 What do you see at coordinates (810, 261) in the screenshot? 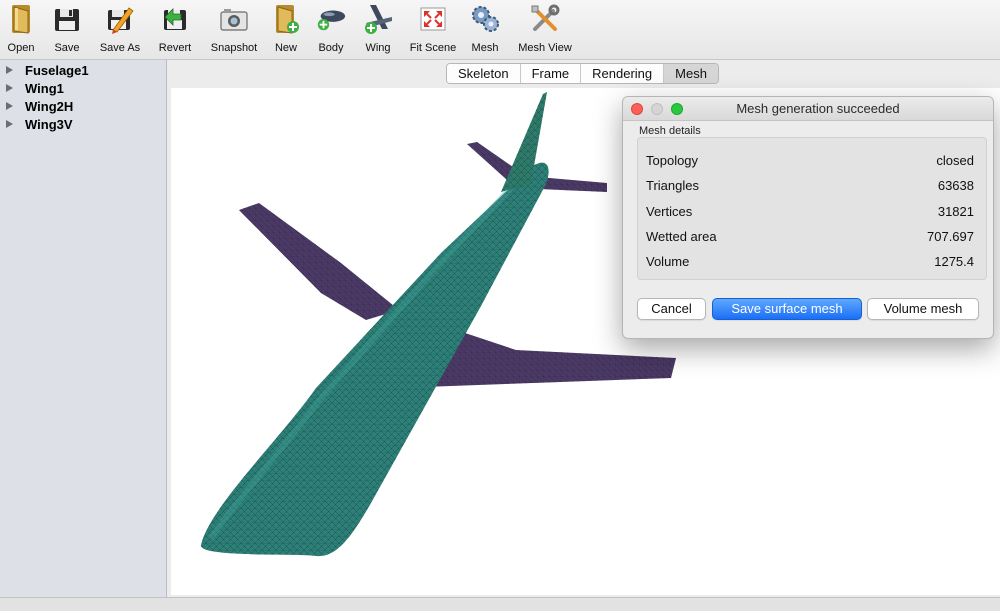
I see `detail-row-volume: Volume 1275.4` at bounding box center [810, 261].